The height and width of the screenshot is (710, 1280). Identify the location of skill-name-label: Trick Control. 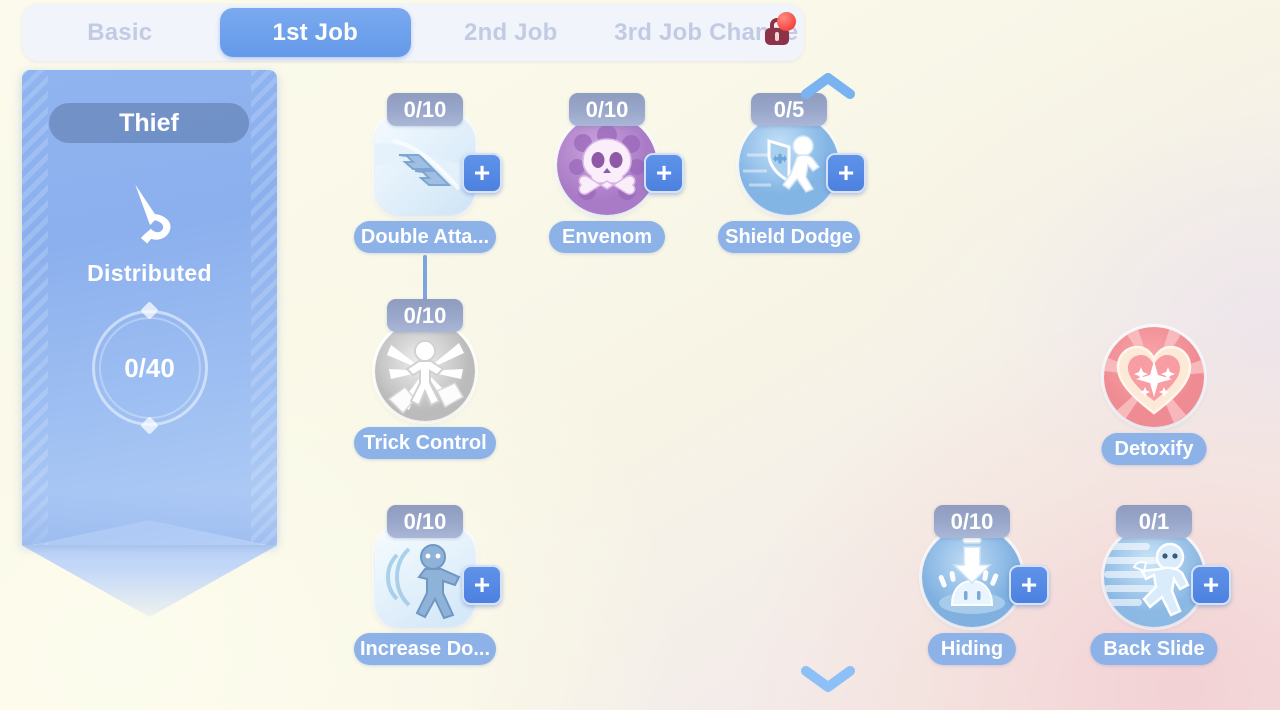
(425, 443).